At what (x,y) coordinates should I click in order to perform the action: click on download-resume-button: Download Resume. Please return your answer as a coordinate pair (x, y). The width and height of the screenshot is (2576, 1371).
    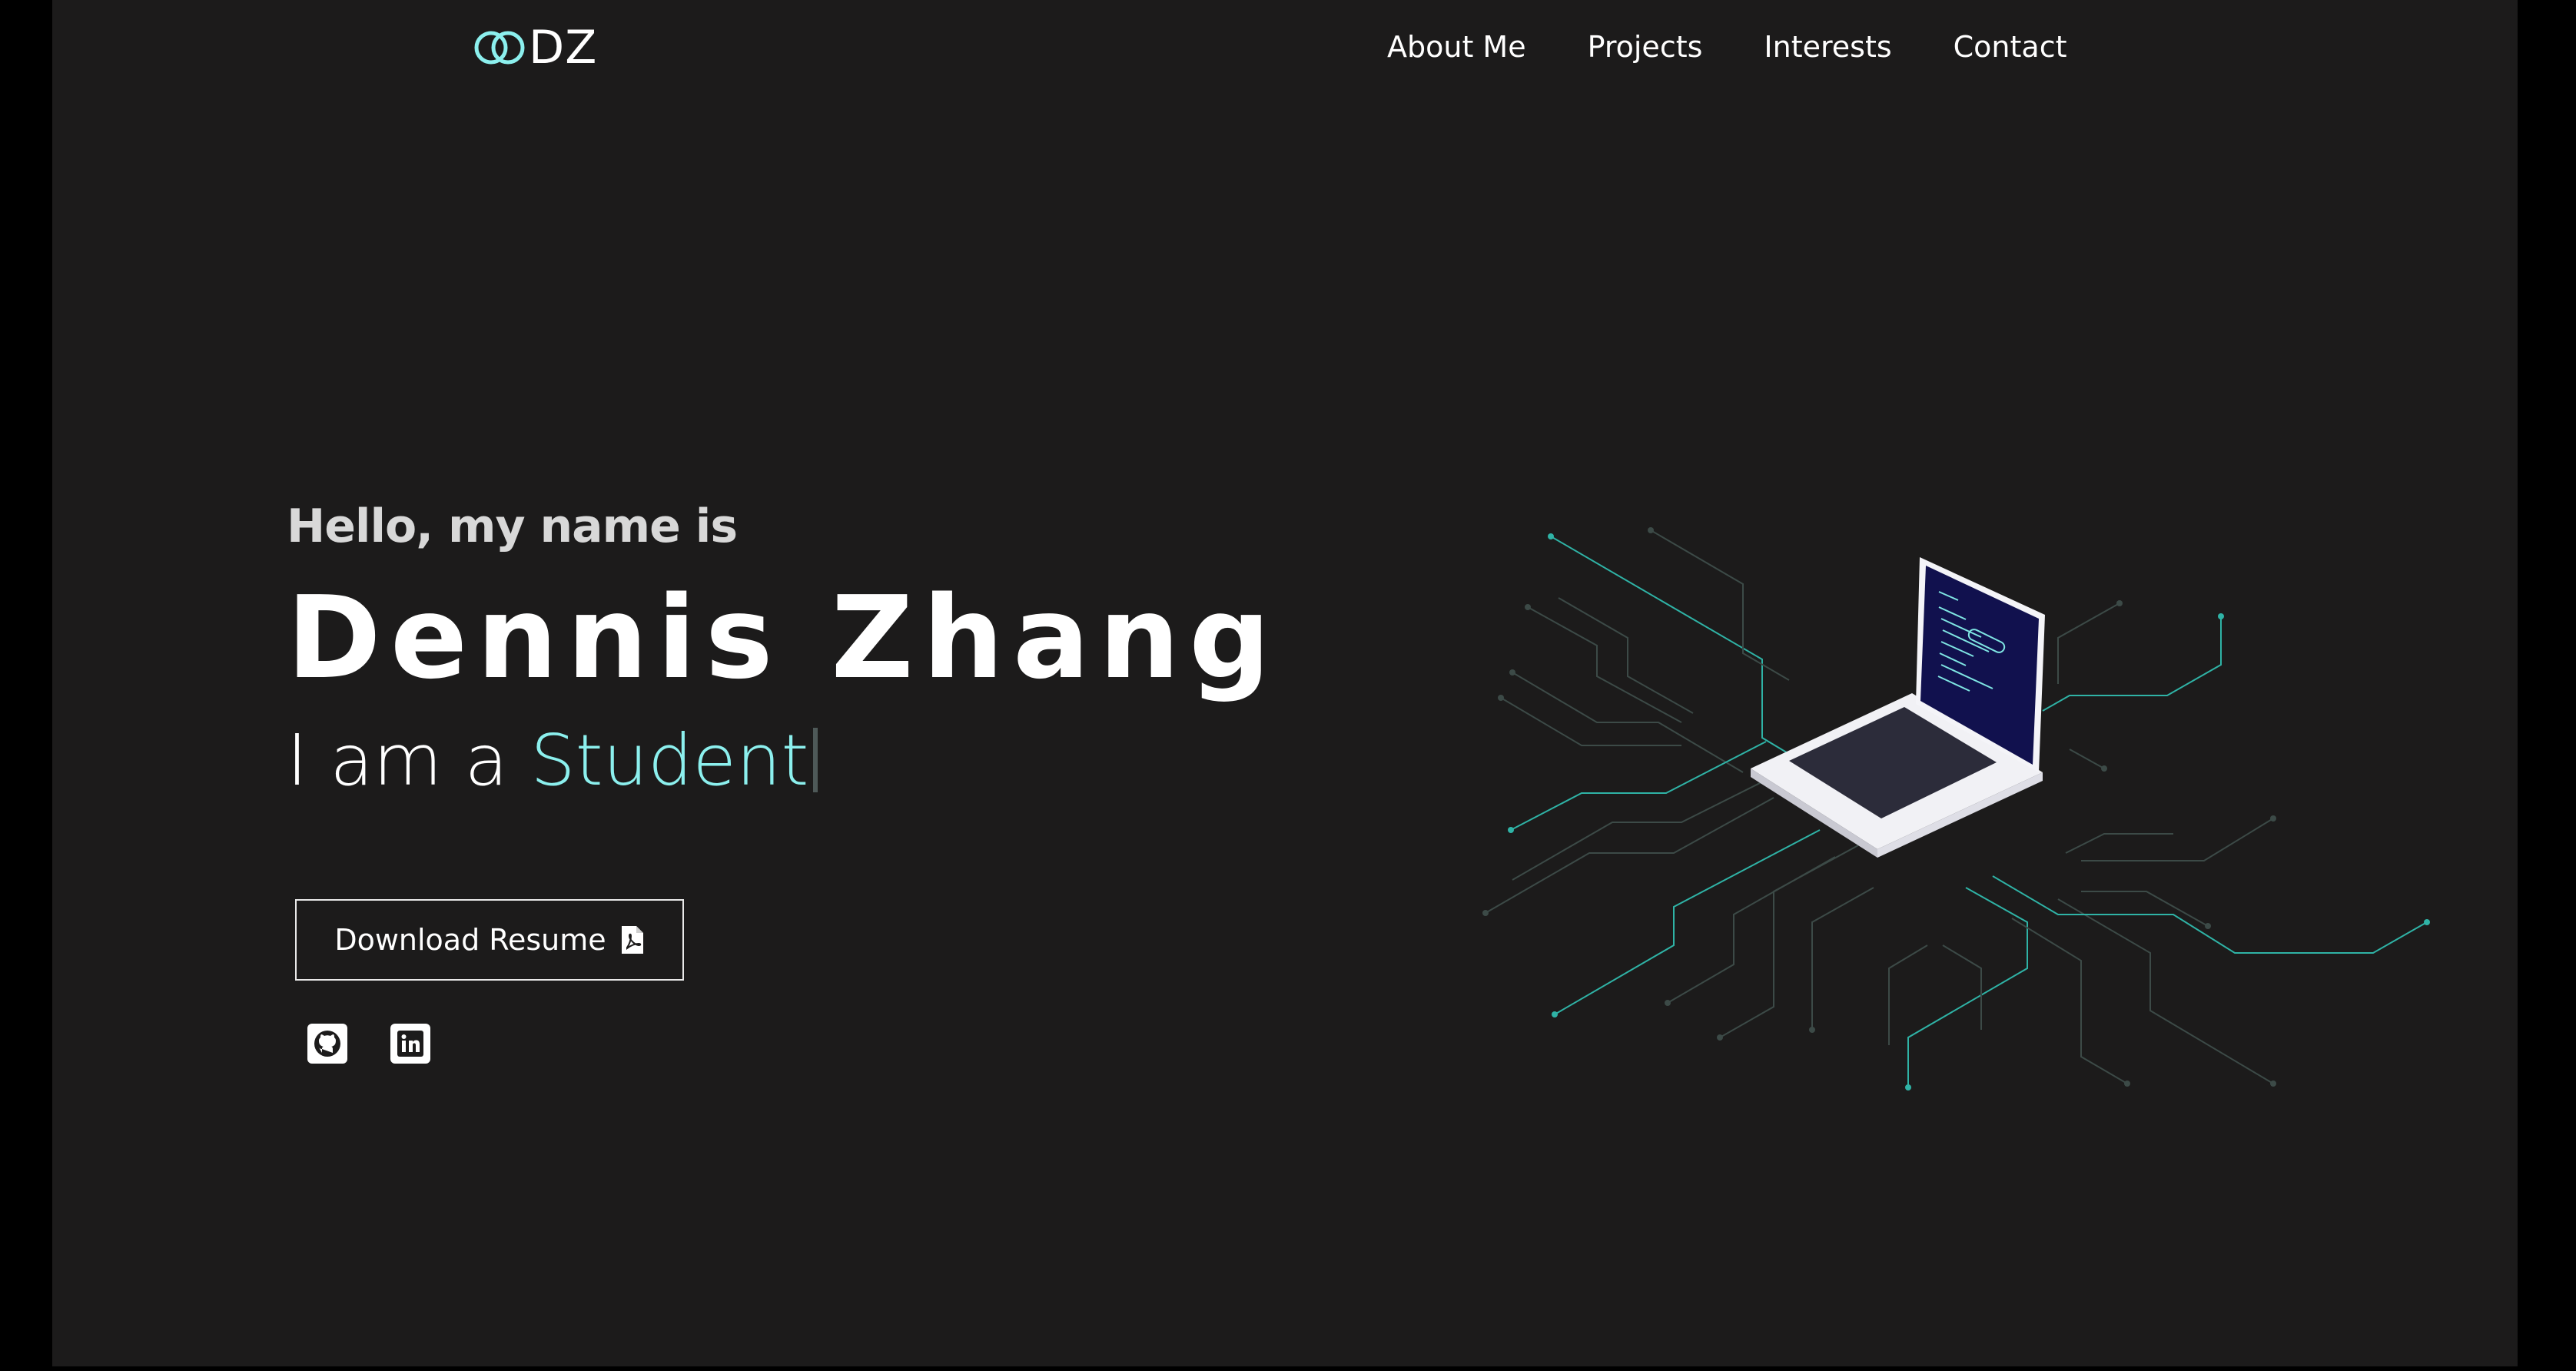
    Looking at the image, I should click on (489, 940).